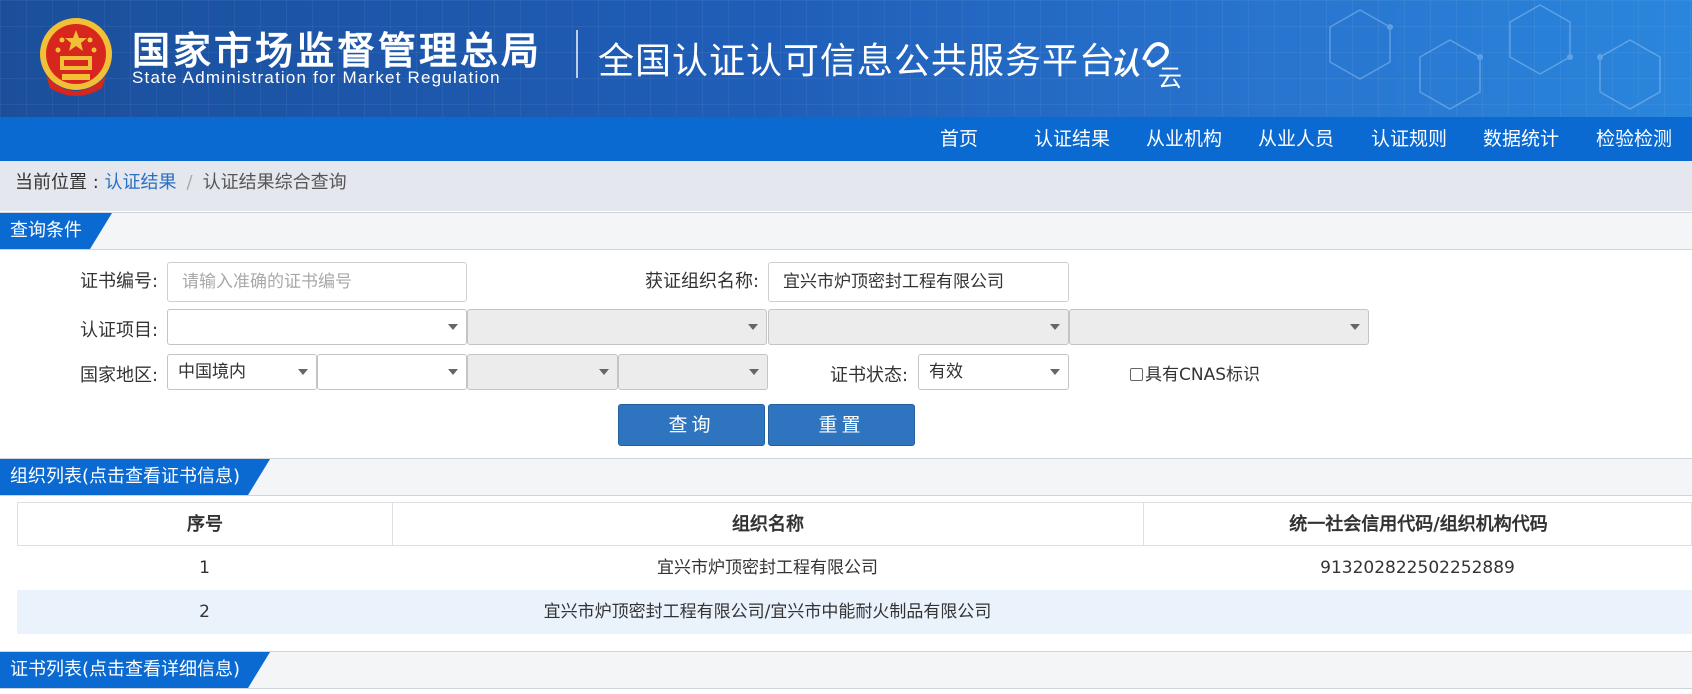  What do you see at coordinates (993, 372) in the screenshot?
I see `cert-status-select: 有效` at bounding box center [993, 372].